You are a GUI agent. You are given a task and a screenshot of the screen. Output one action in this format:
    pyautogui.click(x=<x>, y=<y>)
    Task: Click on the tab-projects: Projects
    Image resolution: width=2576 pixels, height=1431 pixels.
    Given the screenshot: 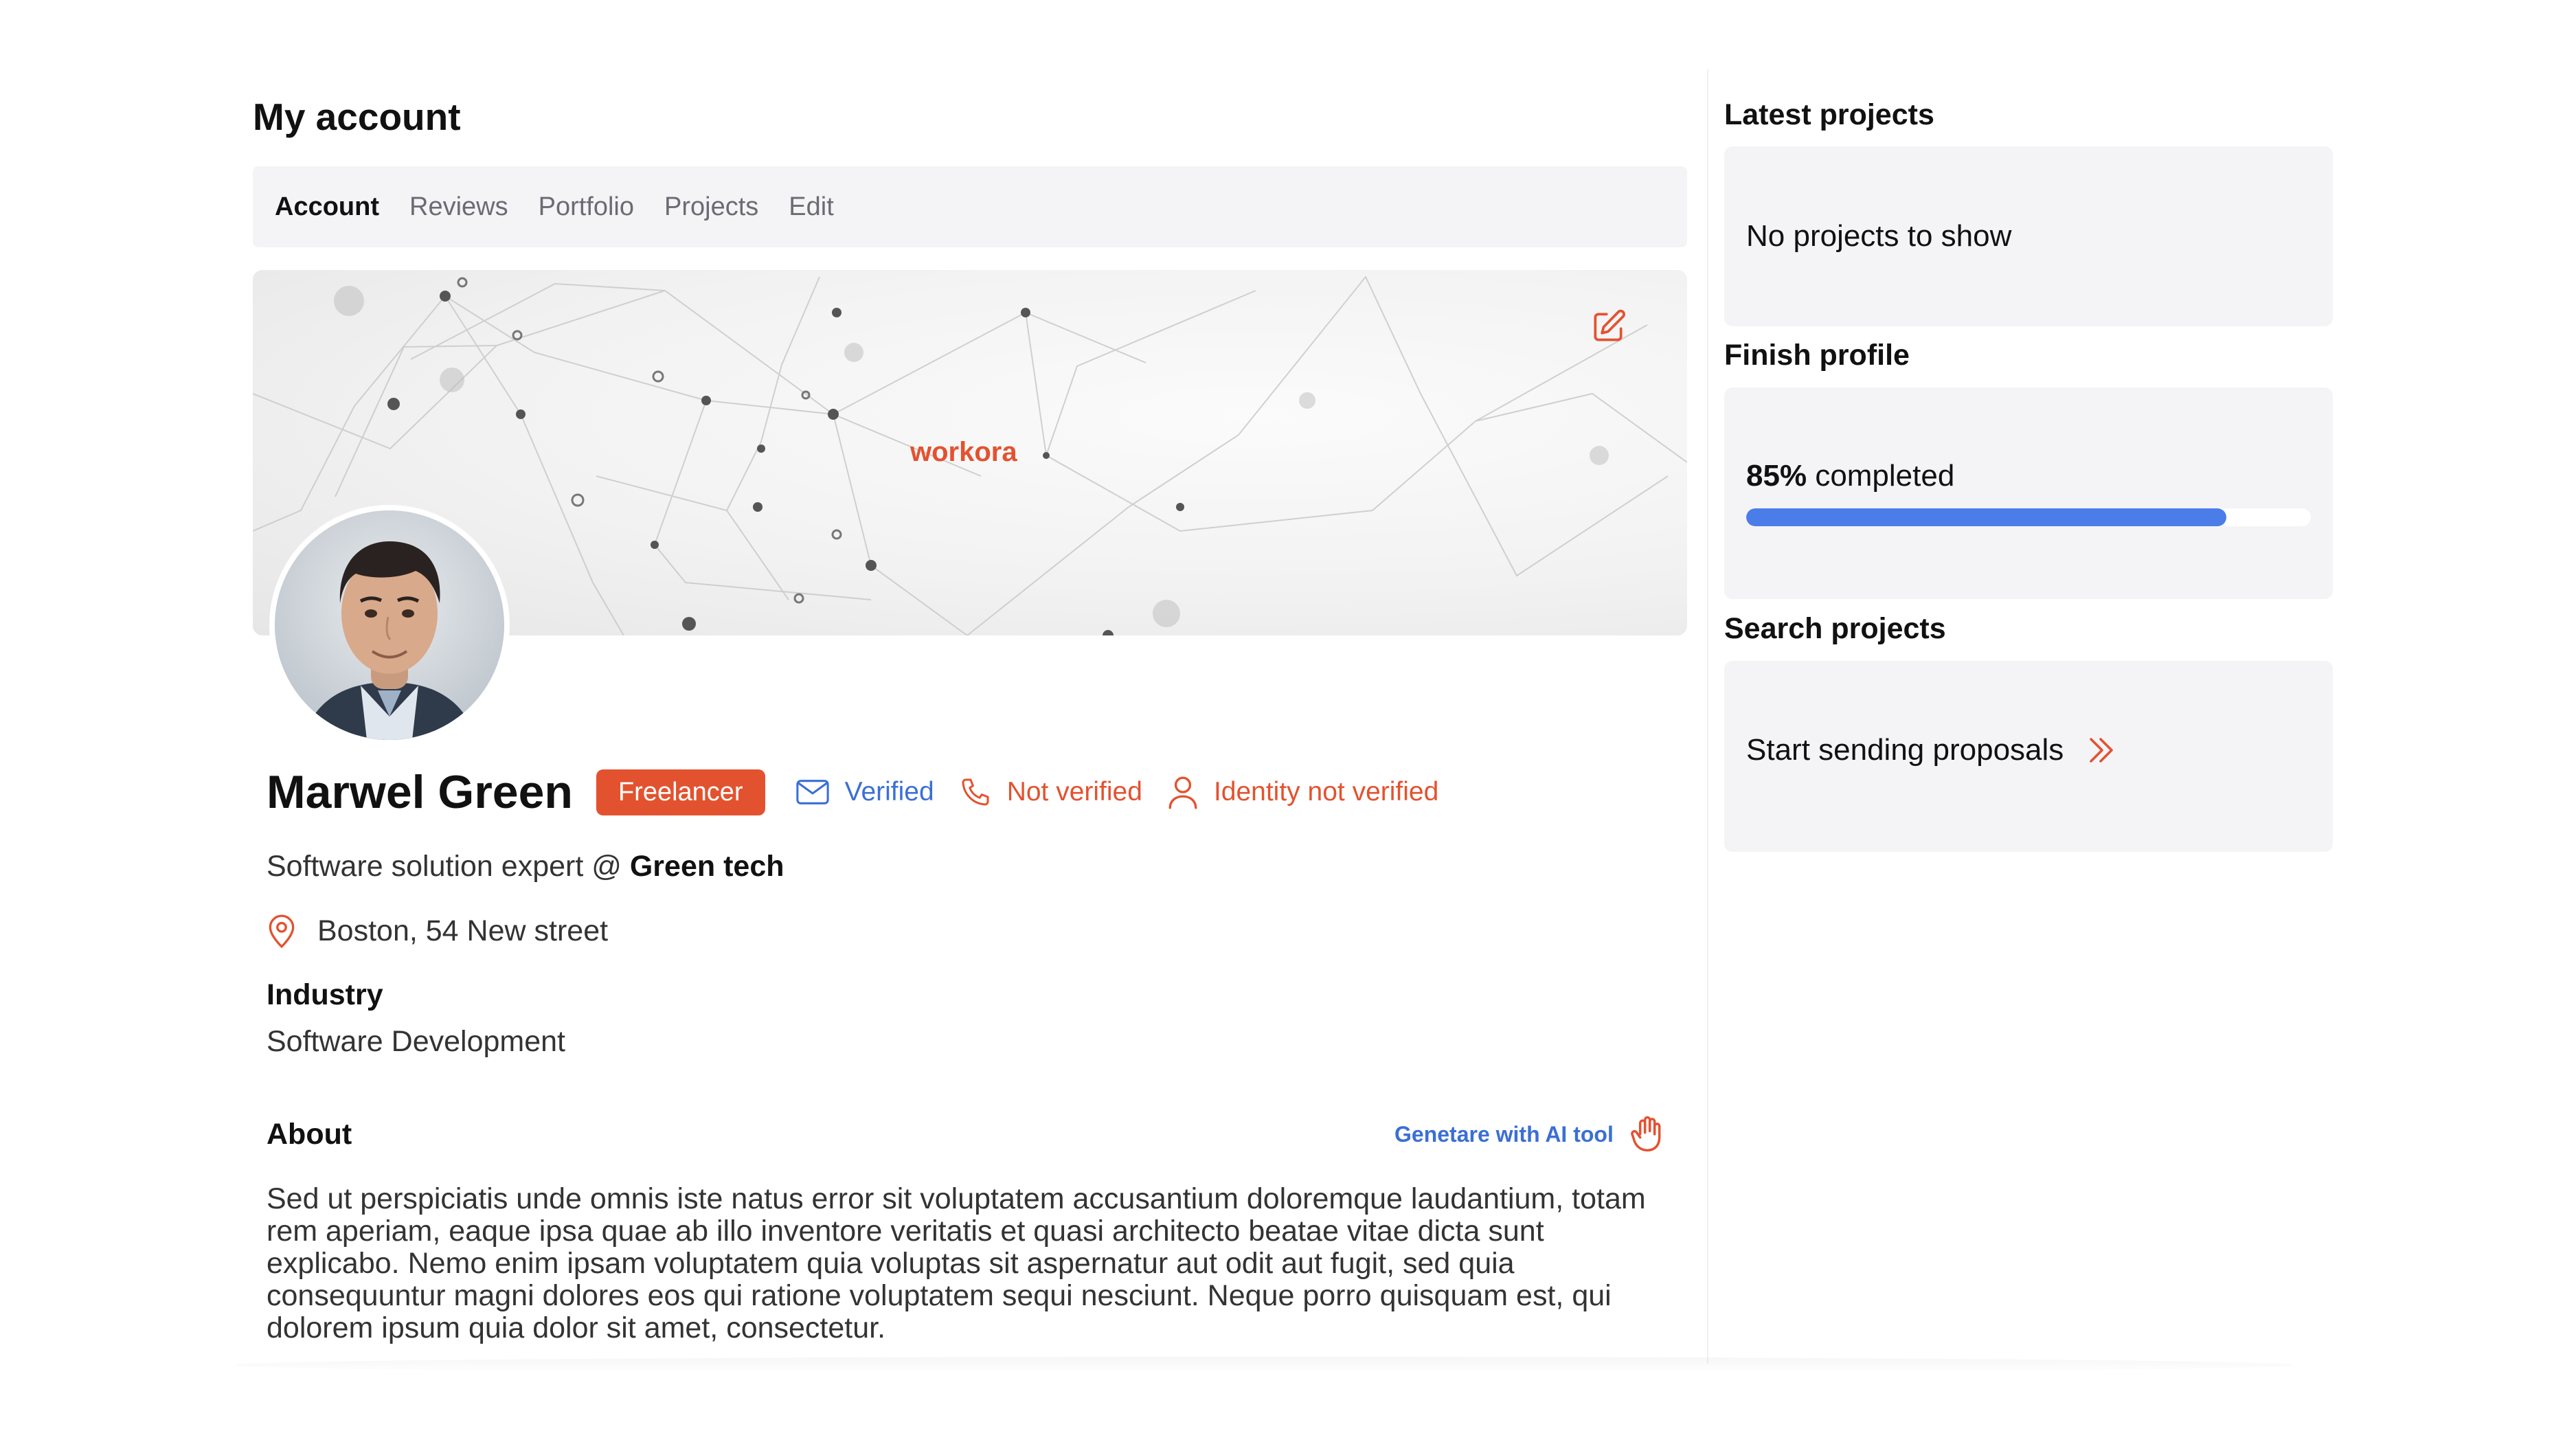 What is the action you would take?
    pyautogui.click(x=711, y=207)
    